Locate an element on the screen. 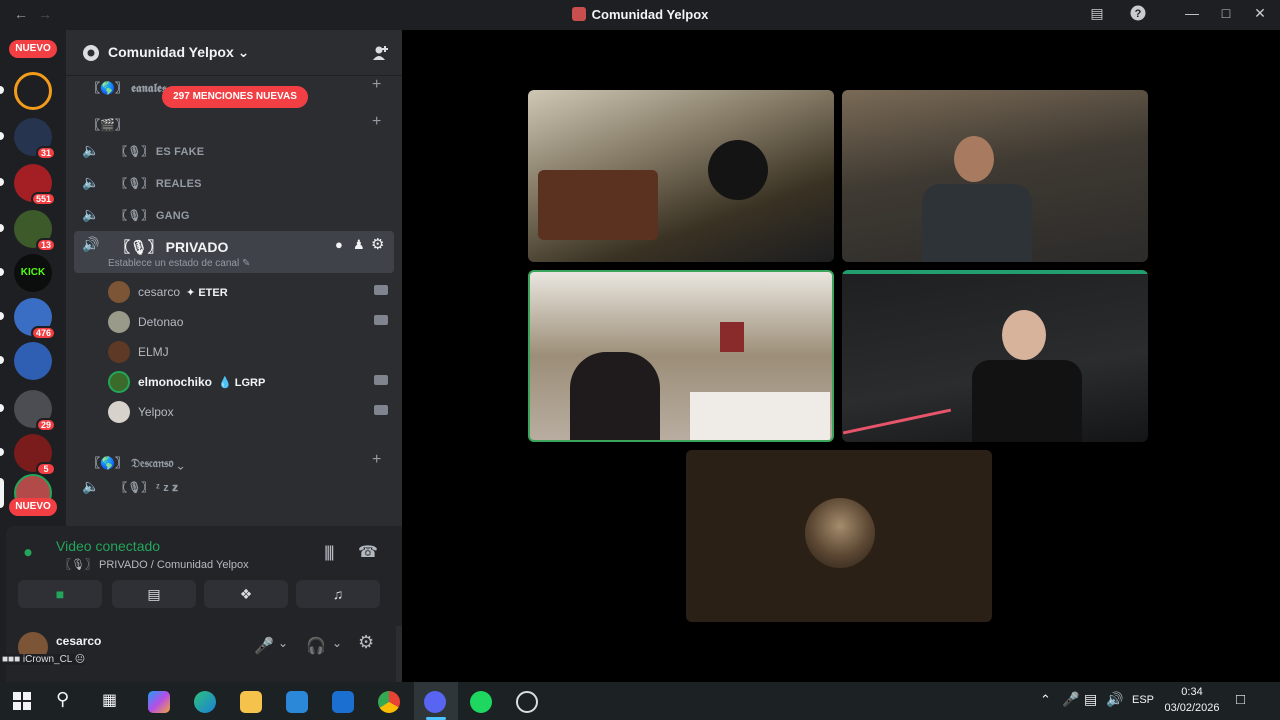 The height and width of the screenshot is (720, 1280). server-icon: 31 is located at coordinates (35, 139).